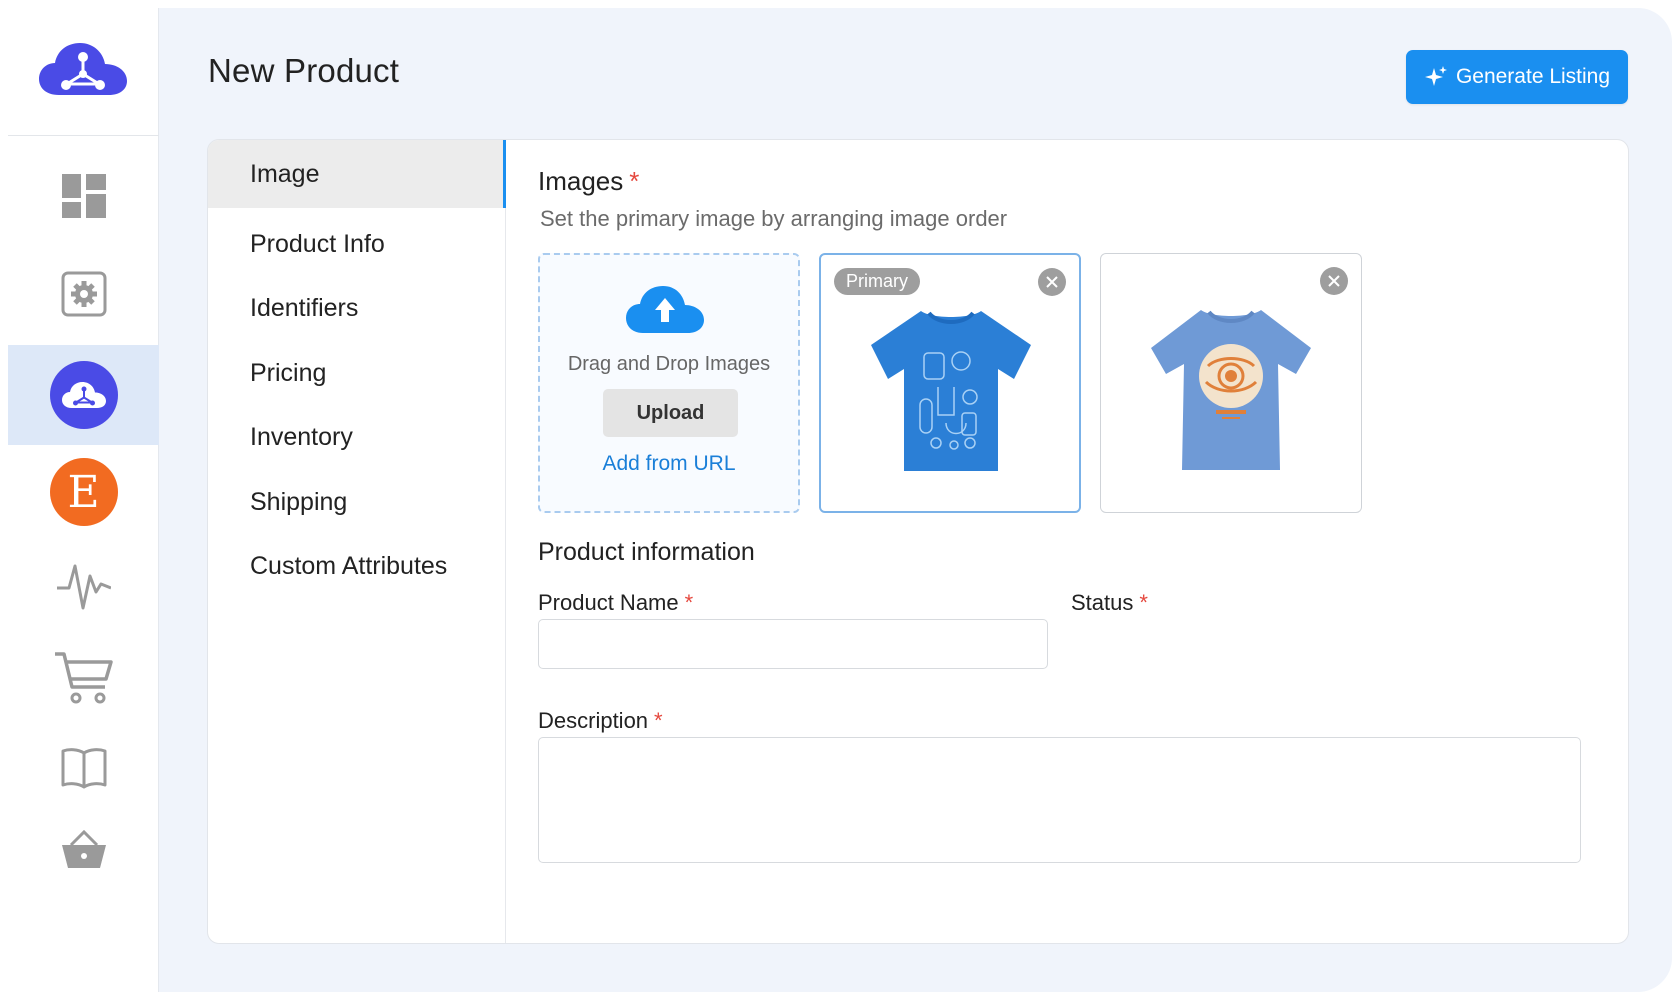 The width and height of the screenshot is (1680, 1000). I want to click on tab-image: Image, so click(357, 174).